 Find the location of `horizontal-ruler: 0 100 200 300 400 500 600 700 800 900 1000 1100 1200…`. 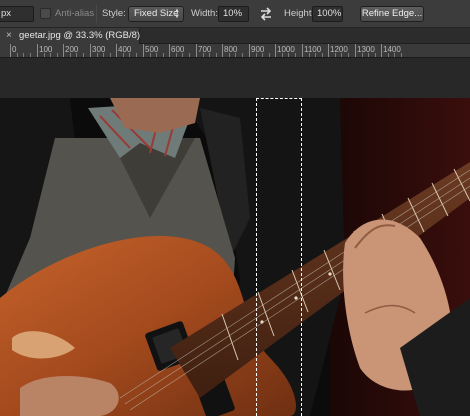

horizontal-ruler: 0 100 200 300 400 500 600 700 800 900 1000 1100 1200… is located at coordinates (235, 51).